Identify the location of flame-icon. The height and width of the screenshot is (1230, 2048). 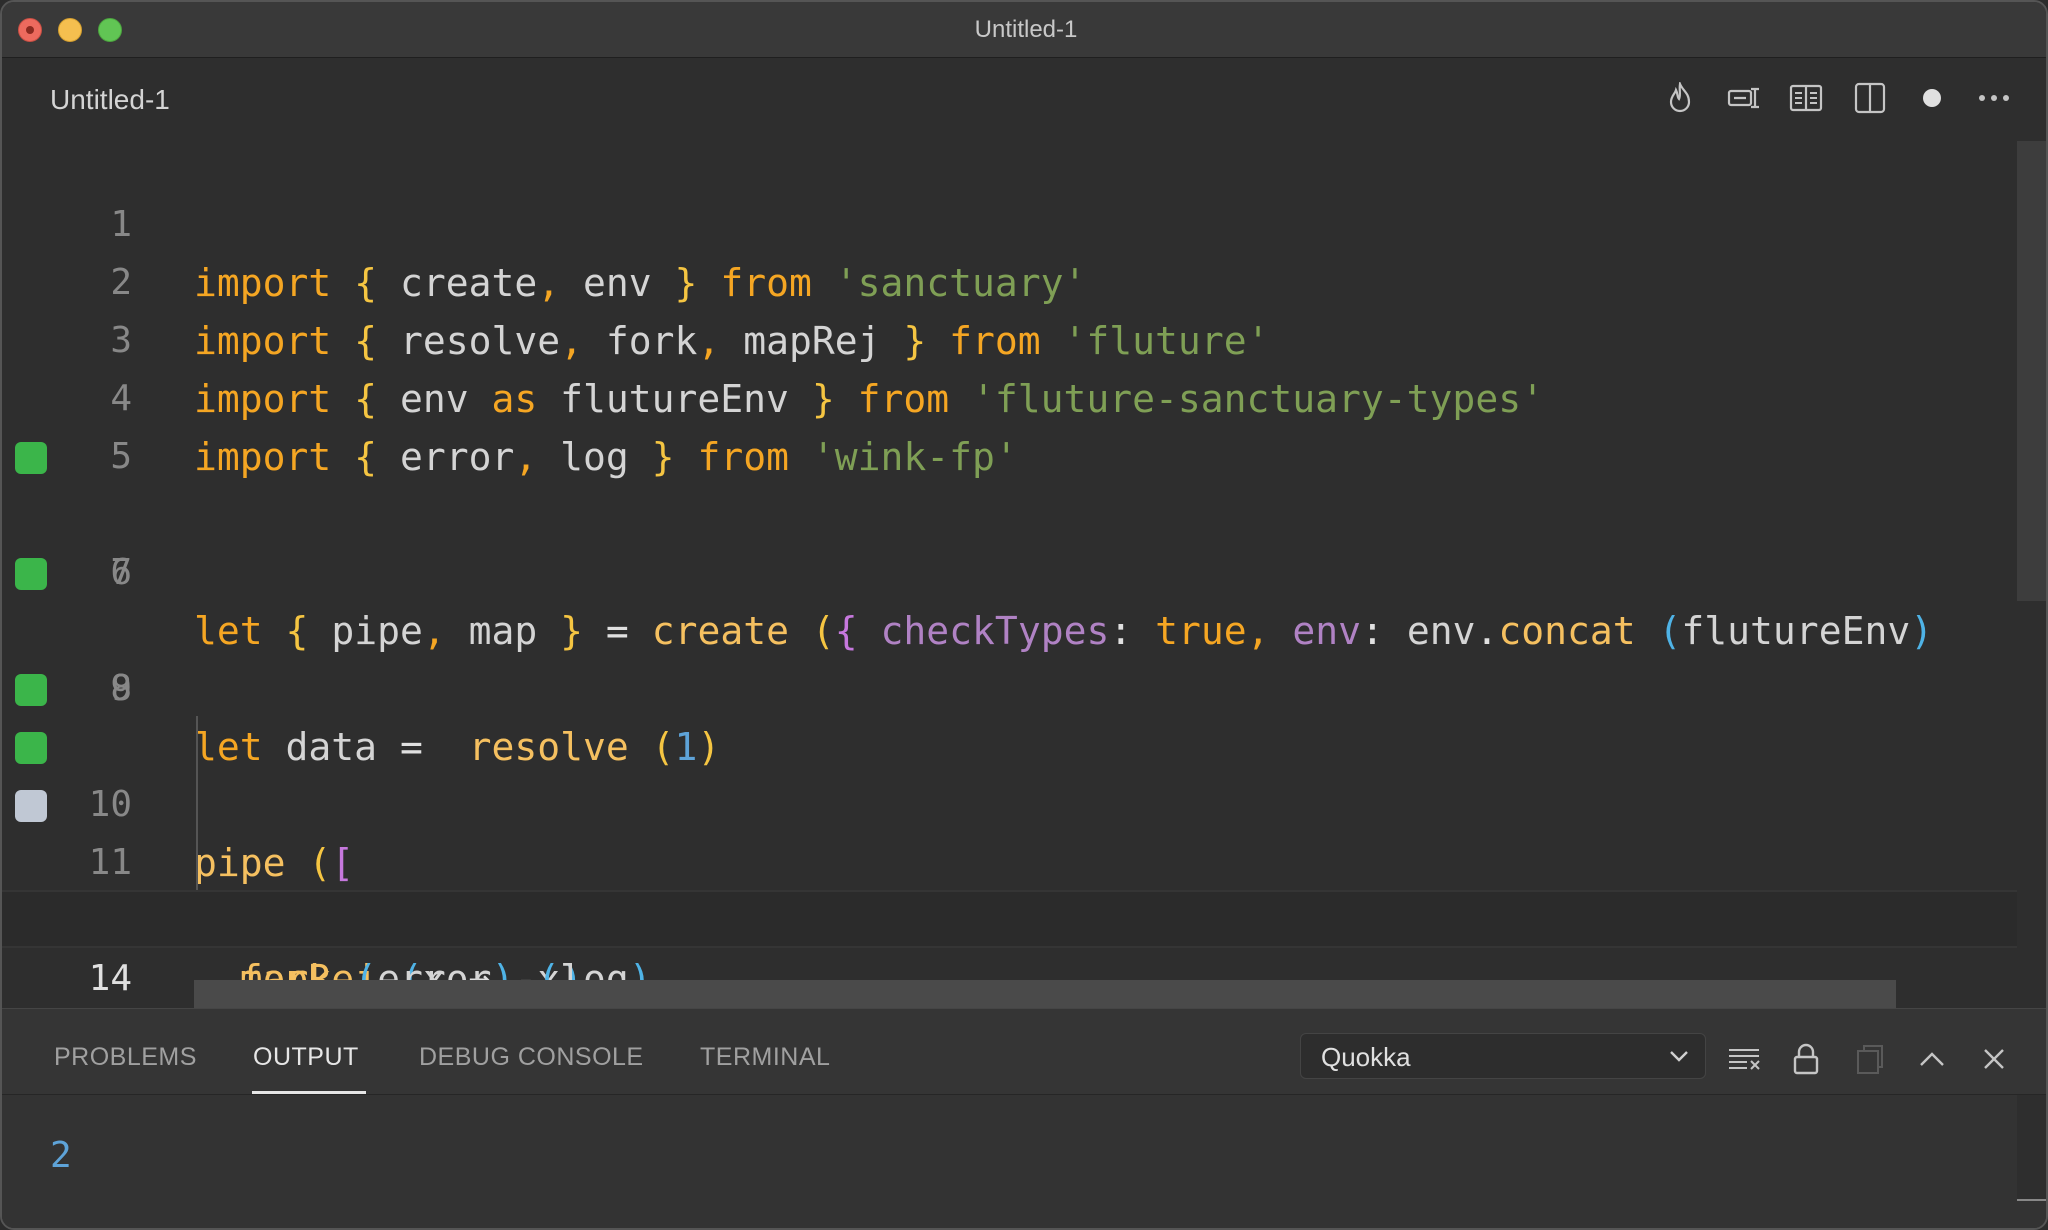
(1680, 98).